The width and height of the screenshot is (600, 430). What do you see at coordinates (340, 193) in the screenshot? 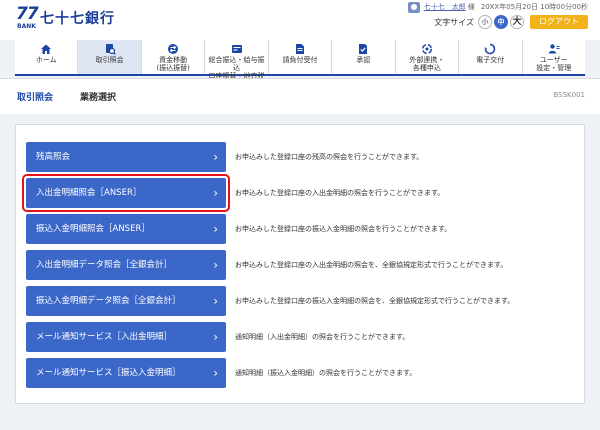
I see `menu-description: お申込みした登録口座の入出金明細の照会を行うことができます。` at bounding box center [340, 193].